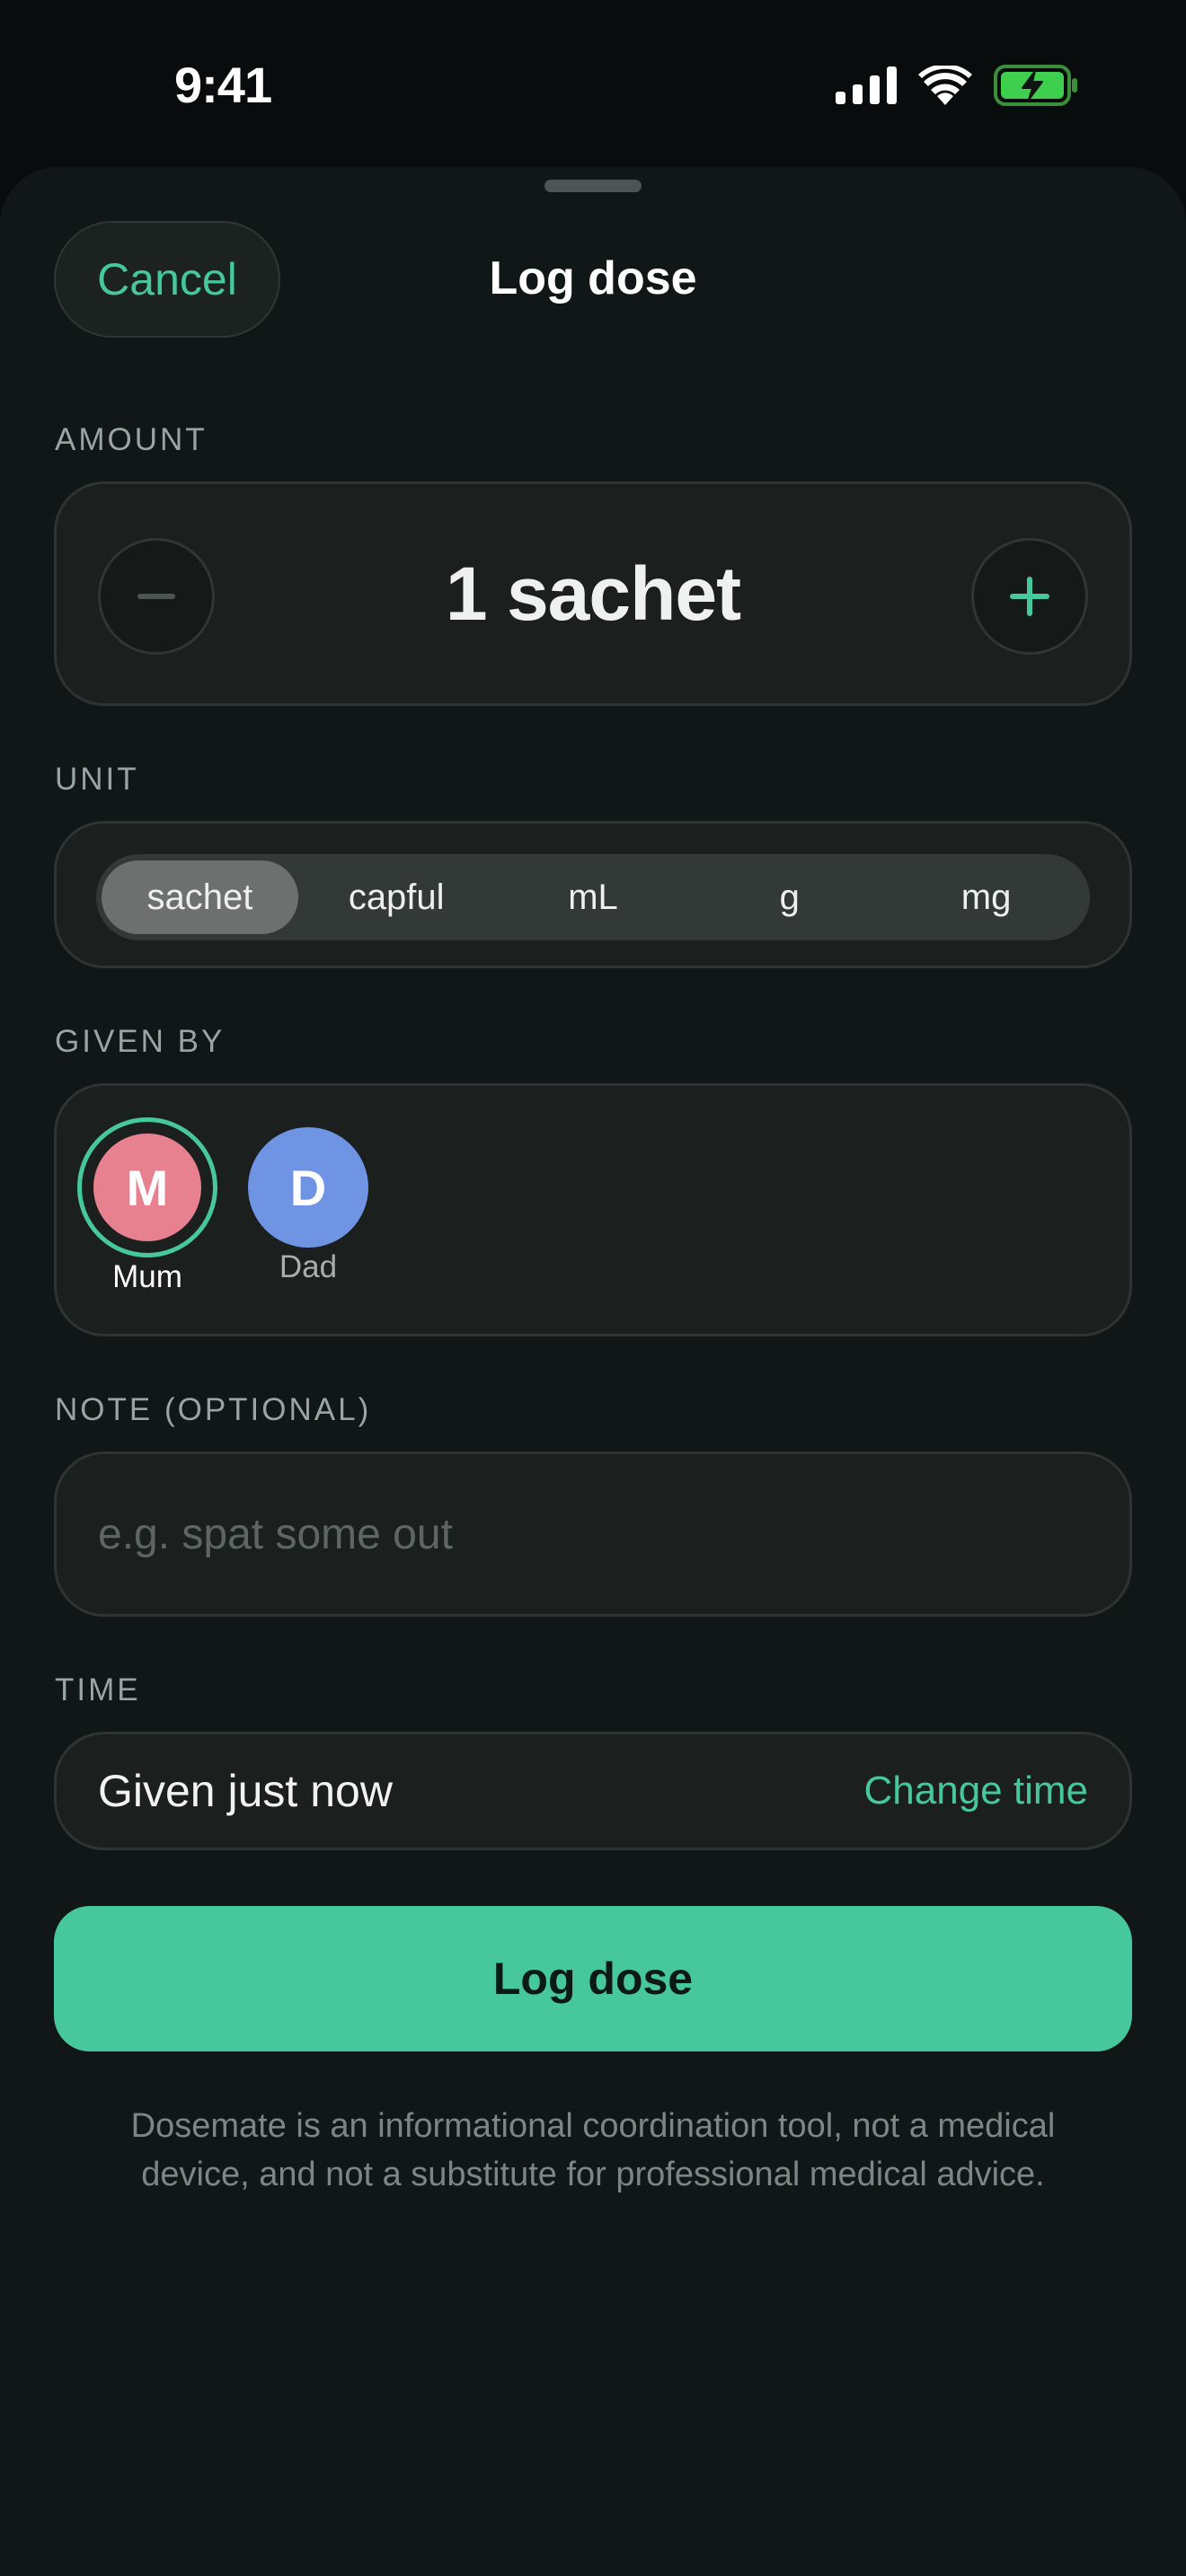 This screenshot has height=2576, width=1186. I want to click on unit-option-sachet: sachet, so click(200, 897).